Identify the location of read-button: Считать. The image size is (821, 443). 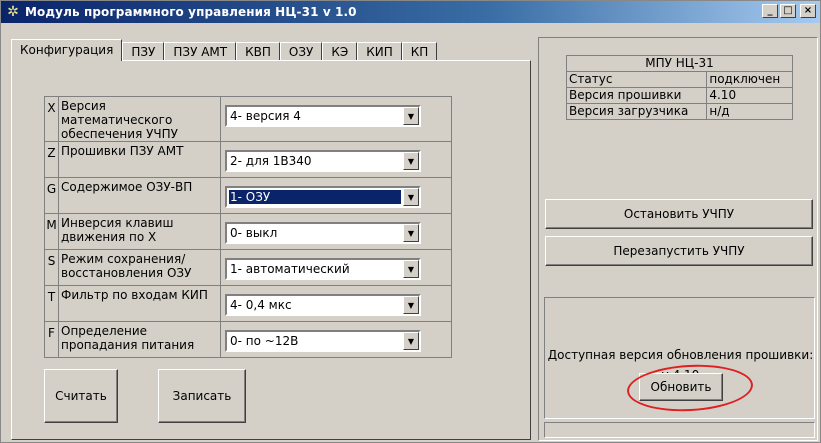
(81, 396).